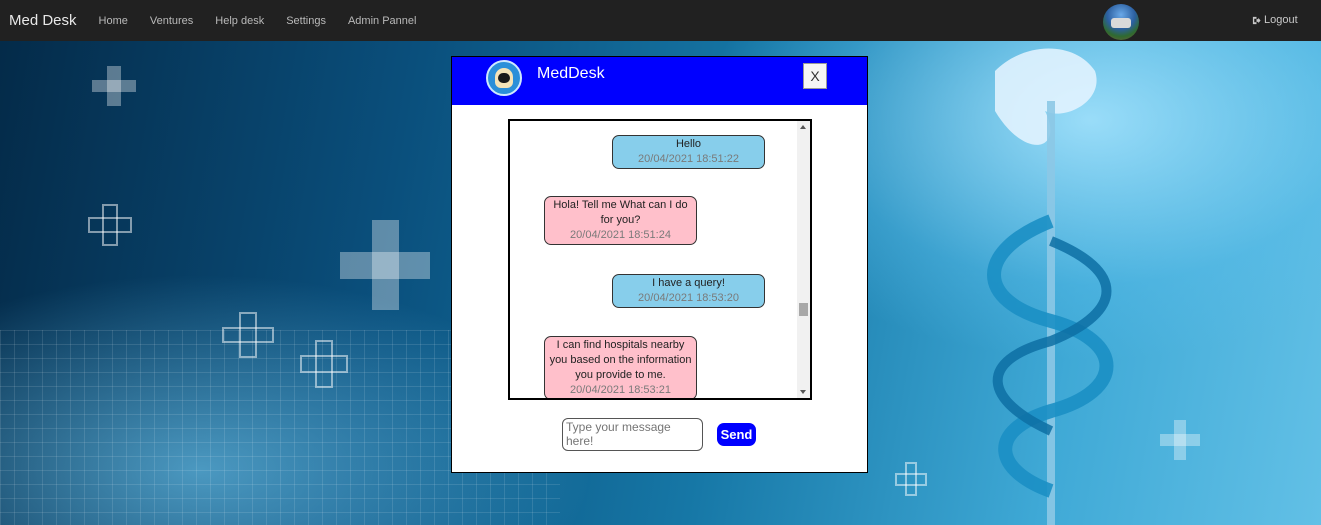 The width and height of the screenshot is (1321, 525). What do you see at coordinates (43, 20) in the screenshot?
I see `brand-logo: Med Desk` at bounding box center [43, 20].